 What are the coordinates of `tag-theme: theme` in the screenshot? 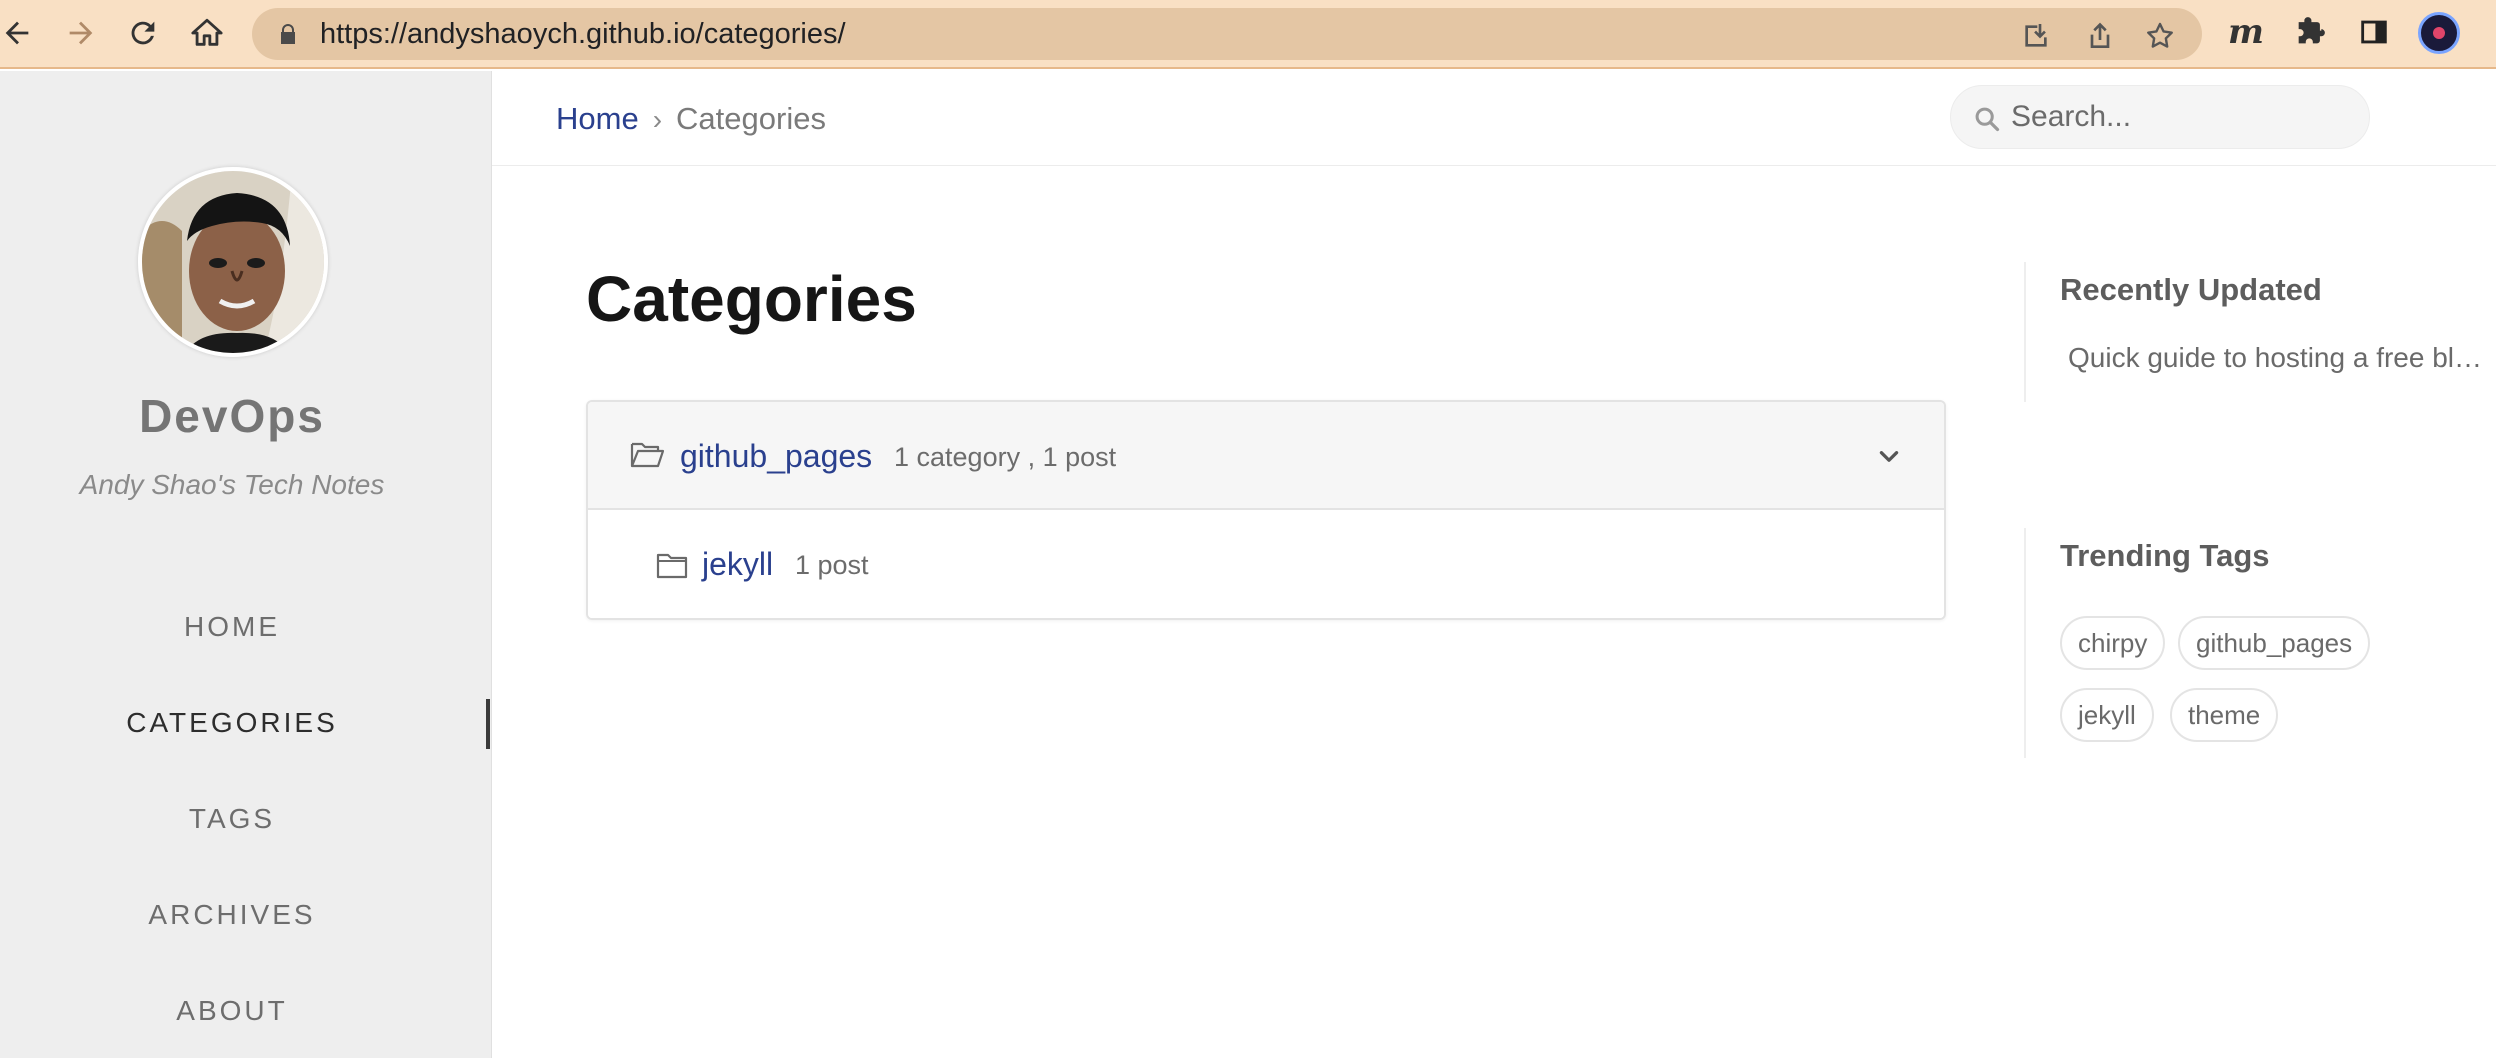 It's located at (2224, 715).